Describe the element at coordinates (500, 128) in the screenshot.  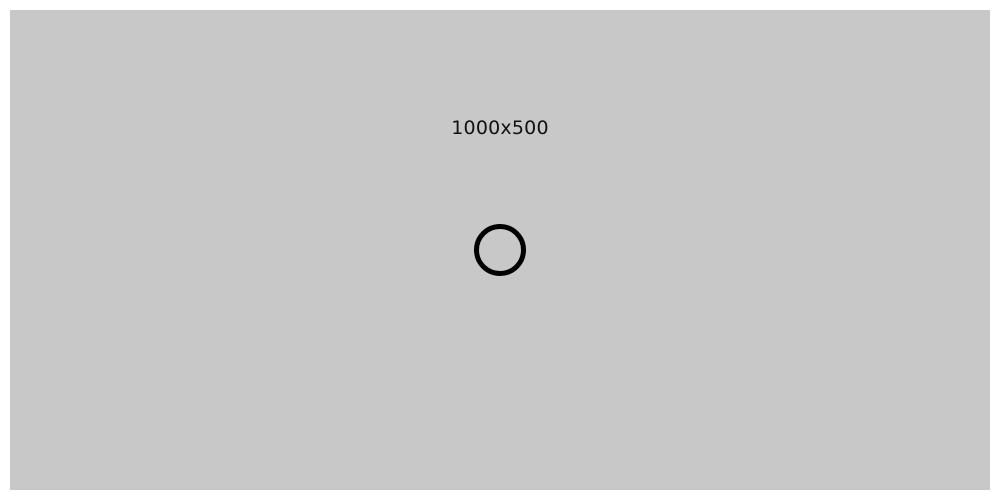
I see `dimension-label: 1000x500` at that location.